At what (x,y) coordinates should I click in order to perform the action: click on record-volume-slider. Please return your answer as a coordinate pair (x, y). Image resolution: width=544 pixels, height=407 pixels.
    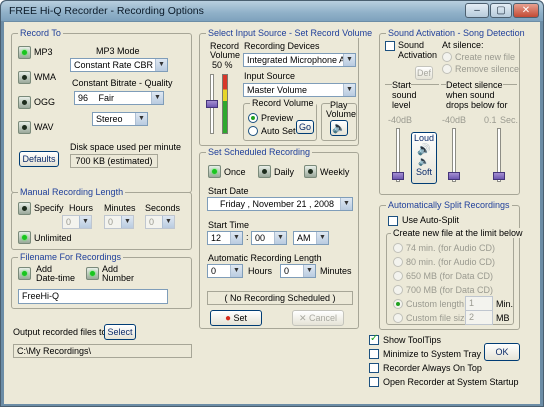
    Looking at the image, I should click on (212, 104).